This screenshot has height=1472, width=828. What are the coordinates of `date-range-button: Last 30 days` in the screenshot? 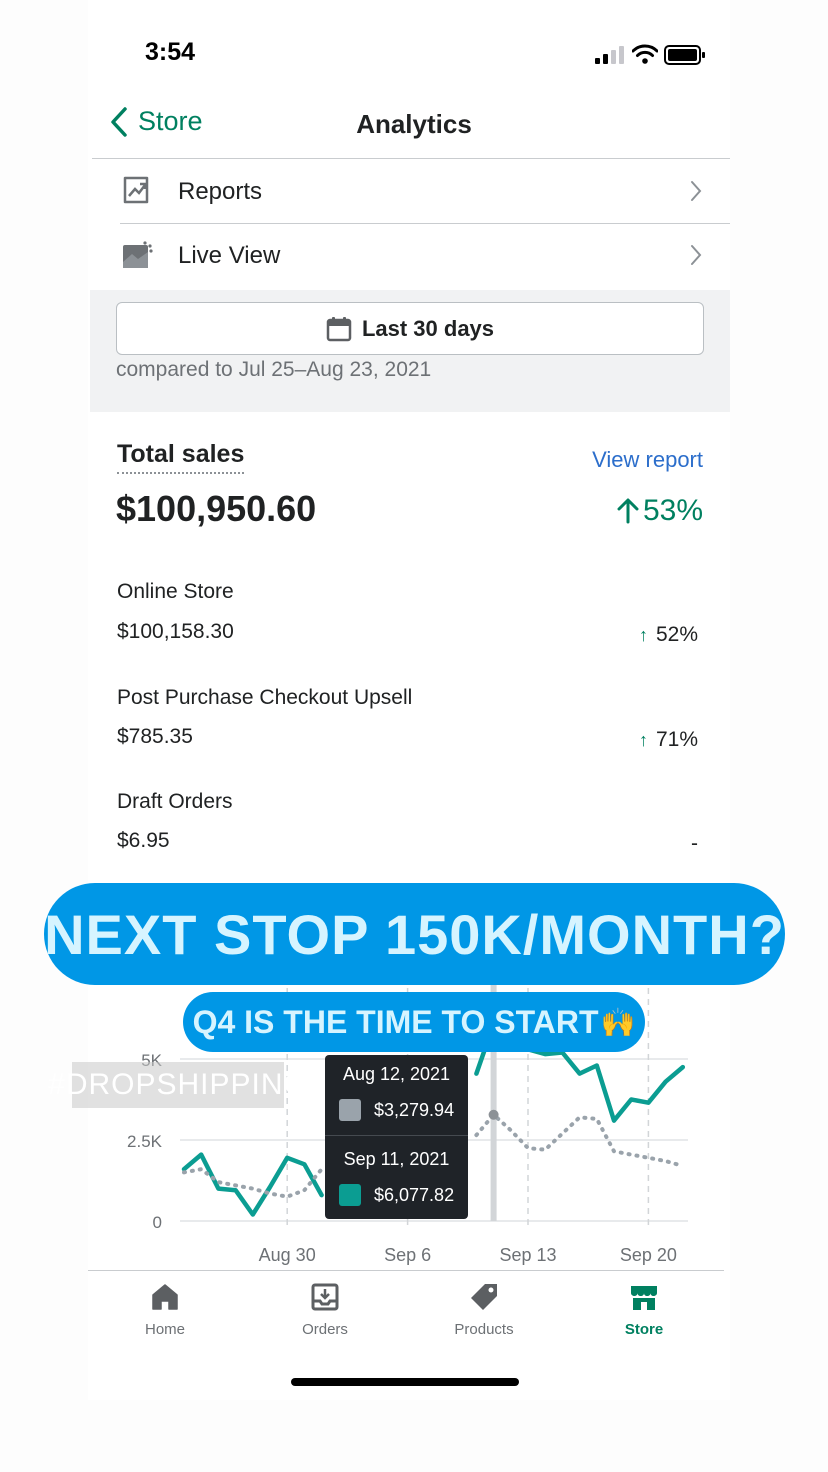 It's located at (410, 328).